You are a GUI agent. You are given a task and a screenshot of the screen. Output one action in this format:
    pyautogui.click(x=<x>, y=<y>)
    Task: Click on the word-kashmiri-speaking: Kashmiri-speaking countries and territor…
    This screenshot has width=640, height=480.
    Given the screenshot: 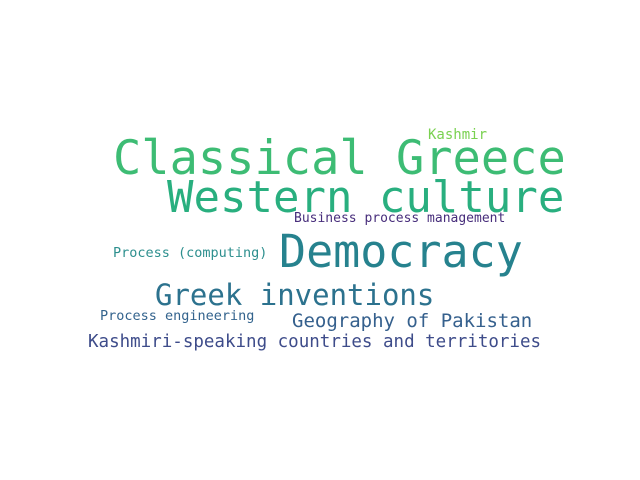 What is the action you would take?
    pyautogui.click(x=315, y=342)
    